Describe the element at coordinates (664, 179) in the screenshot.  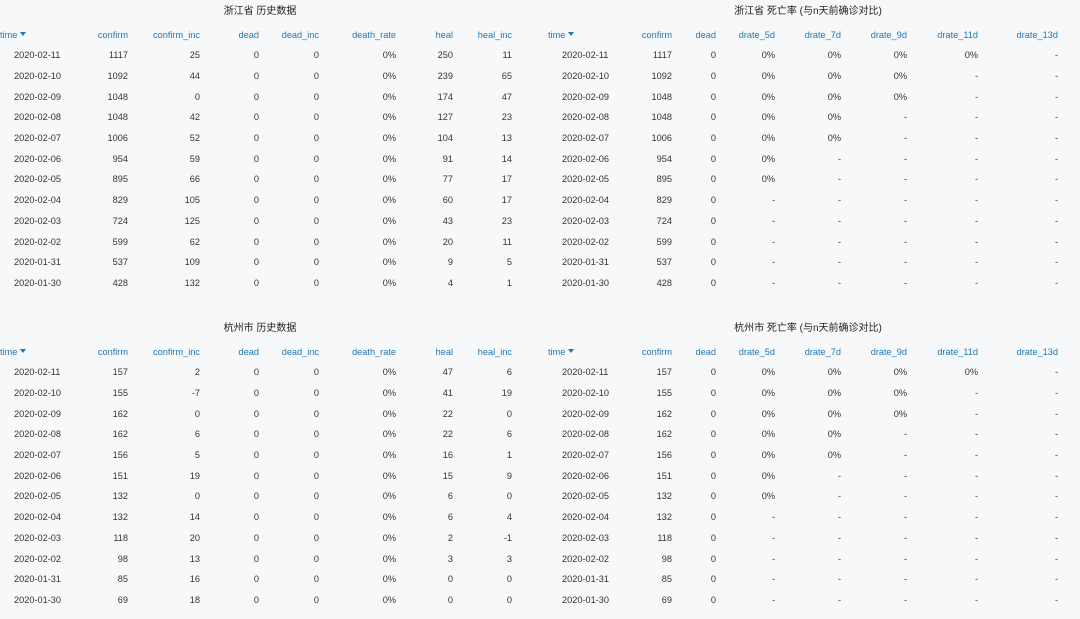
I see `cell-confirm: 895` at that location.